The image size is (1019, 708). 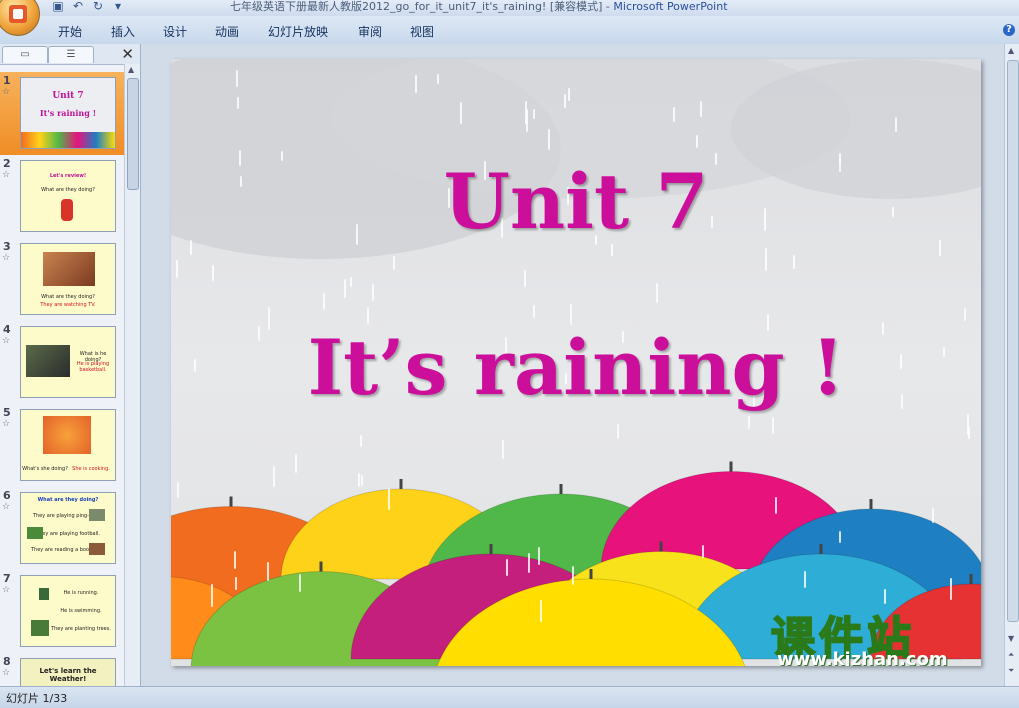 What do you see at coordinates (1011, 638) in the screenshot?
I see `scroll-down-icon: ▼` at bounding box center [1011, 638].